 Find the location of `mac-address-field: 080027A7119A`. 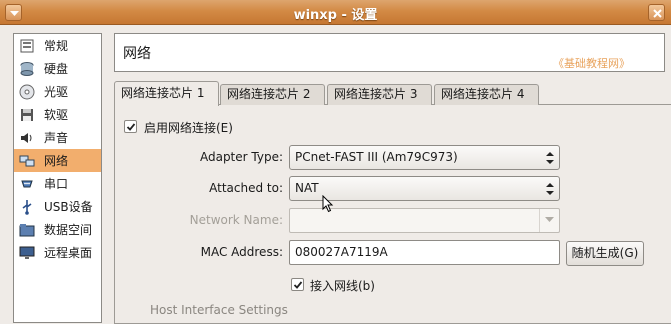

mac-address-field: 080027A7119A is located at coordinates (424, 252).